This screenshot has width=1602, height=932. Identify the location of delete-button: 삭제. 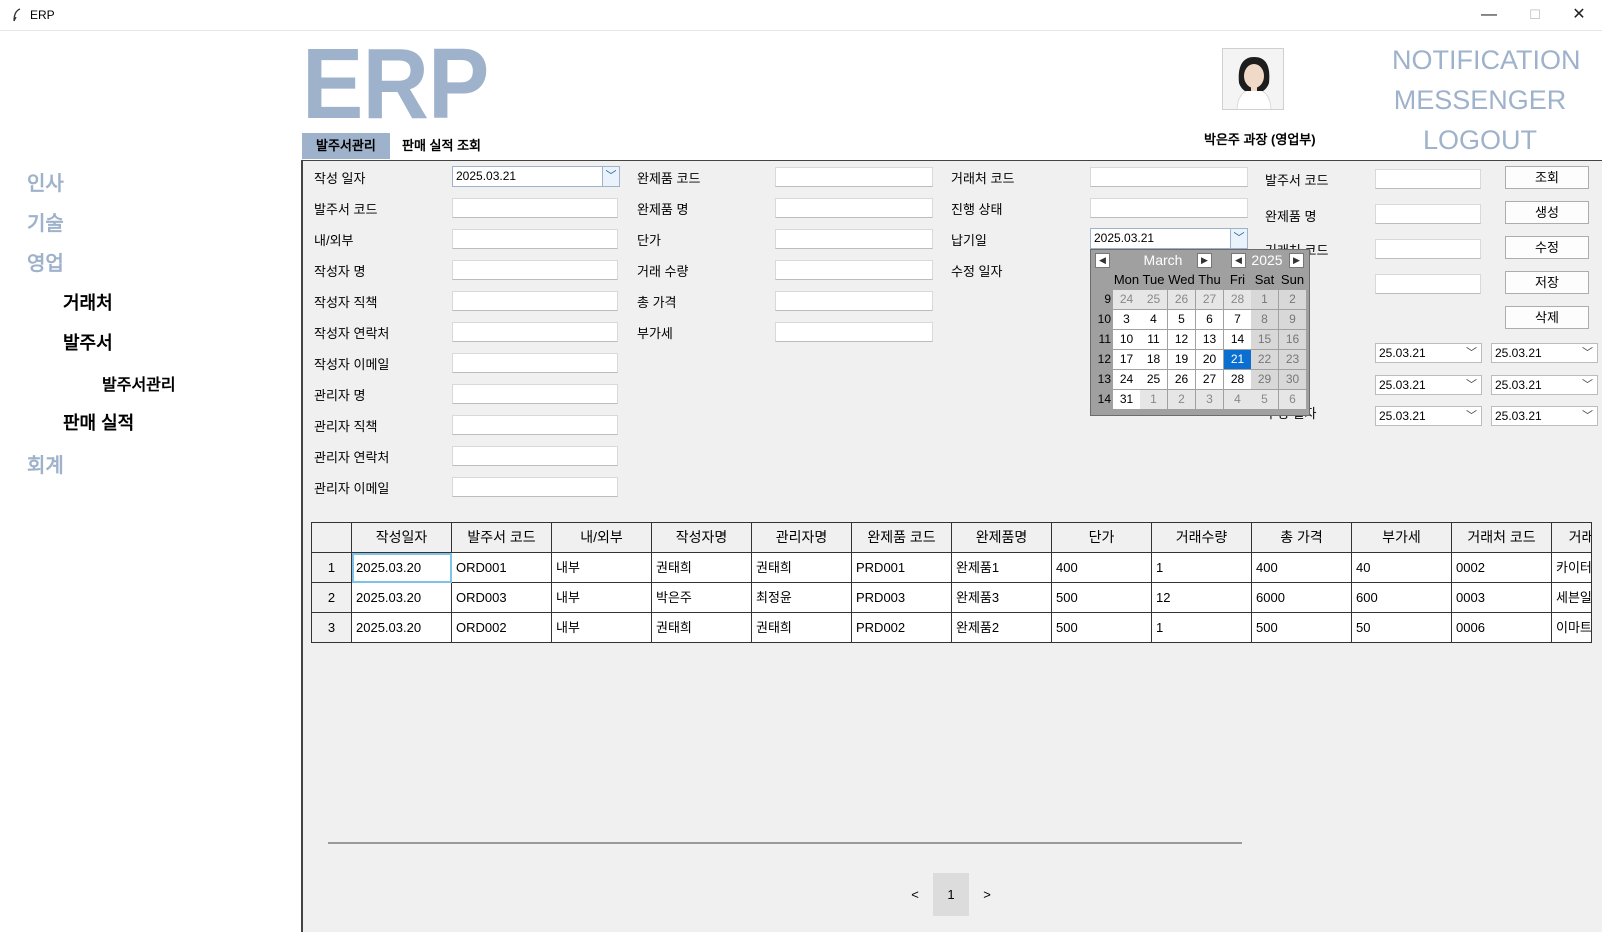
(1547, 317).